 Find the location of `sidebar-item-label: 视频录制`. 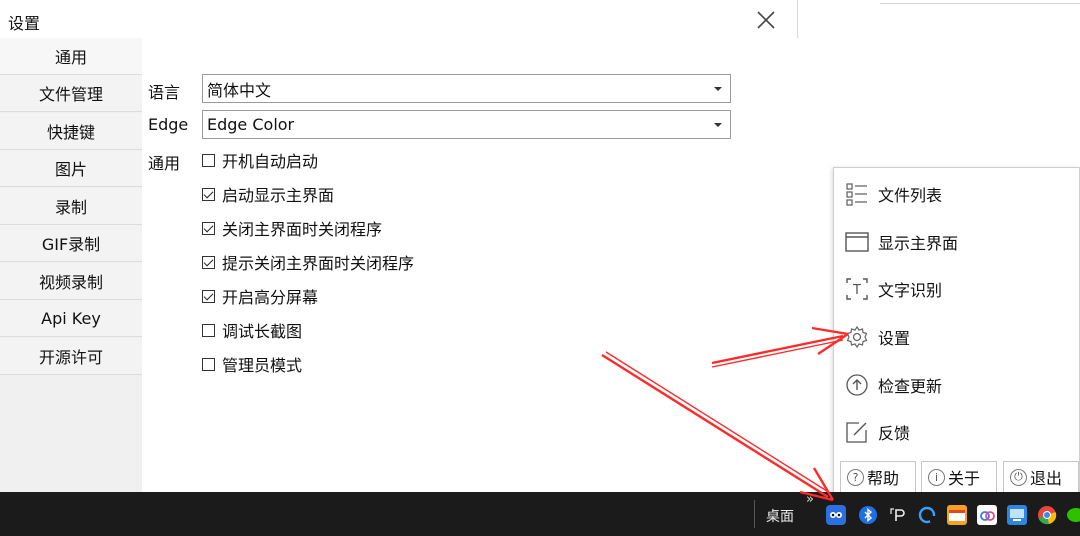

sidebar-item-label: 视频录制 is located at coordinates (70, 282).